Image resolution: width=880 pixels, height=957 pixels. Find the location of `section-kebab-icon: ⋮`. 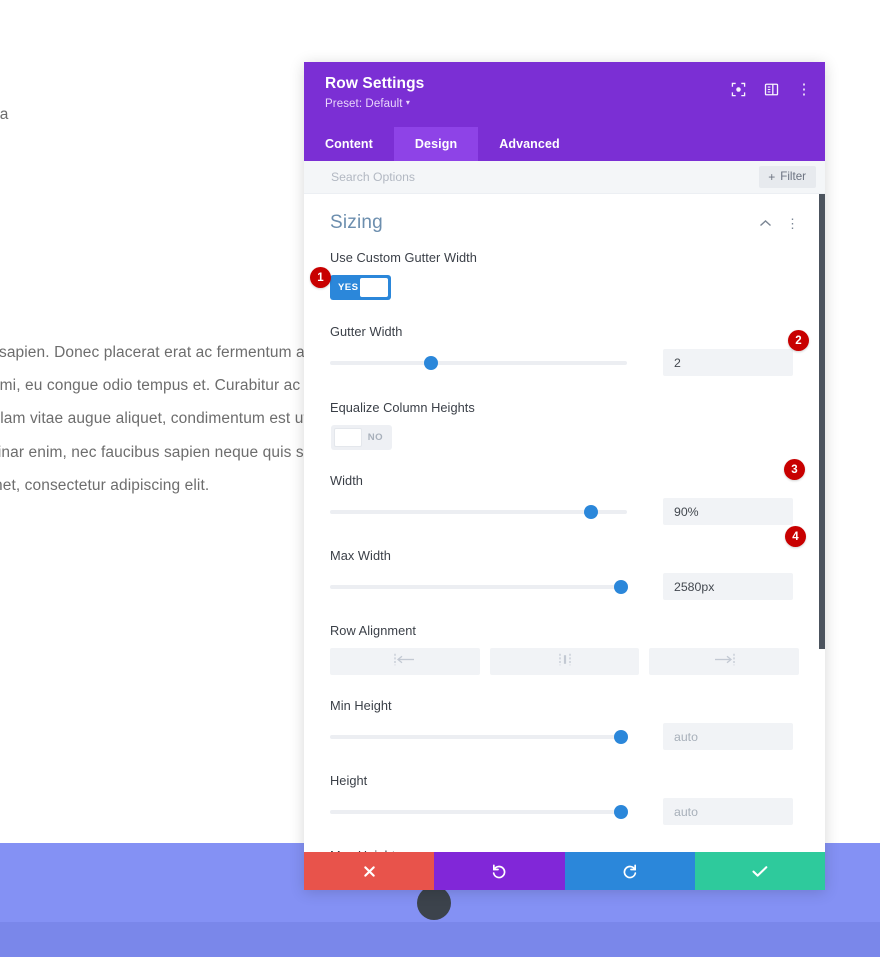

section-kebab-icon: ⋮ is located at coordinates (792, 223).